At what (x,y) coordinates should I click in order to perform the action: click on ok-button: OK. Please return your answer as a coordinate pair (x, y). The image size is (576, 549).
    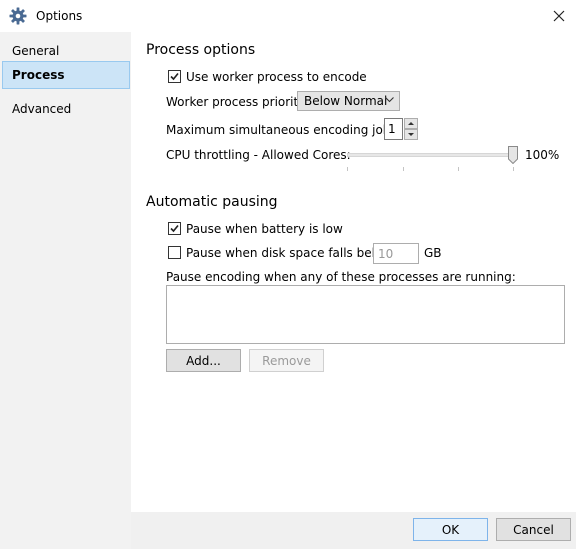
    Looking at the image, I should click on (450, 529).